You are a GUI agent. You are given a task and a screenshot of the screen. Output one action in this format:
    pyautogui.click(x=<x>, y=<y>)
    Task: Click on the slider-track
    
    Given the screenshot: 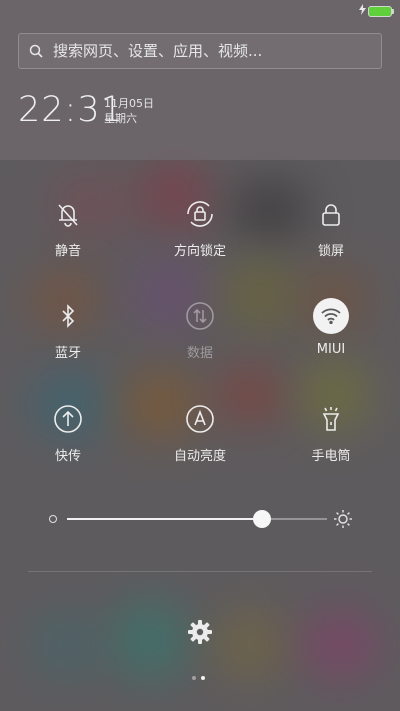 What is the action you would take?
    pyautogui.click(x=197, y=519)
    